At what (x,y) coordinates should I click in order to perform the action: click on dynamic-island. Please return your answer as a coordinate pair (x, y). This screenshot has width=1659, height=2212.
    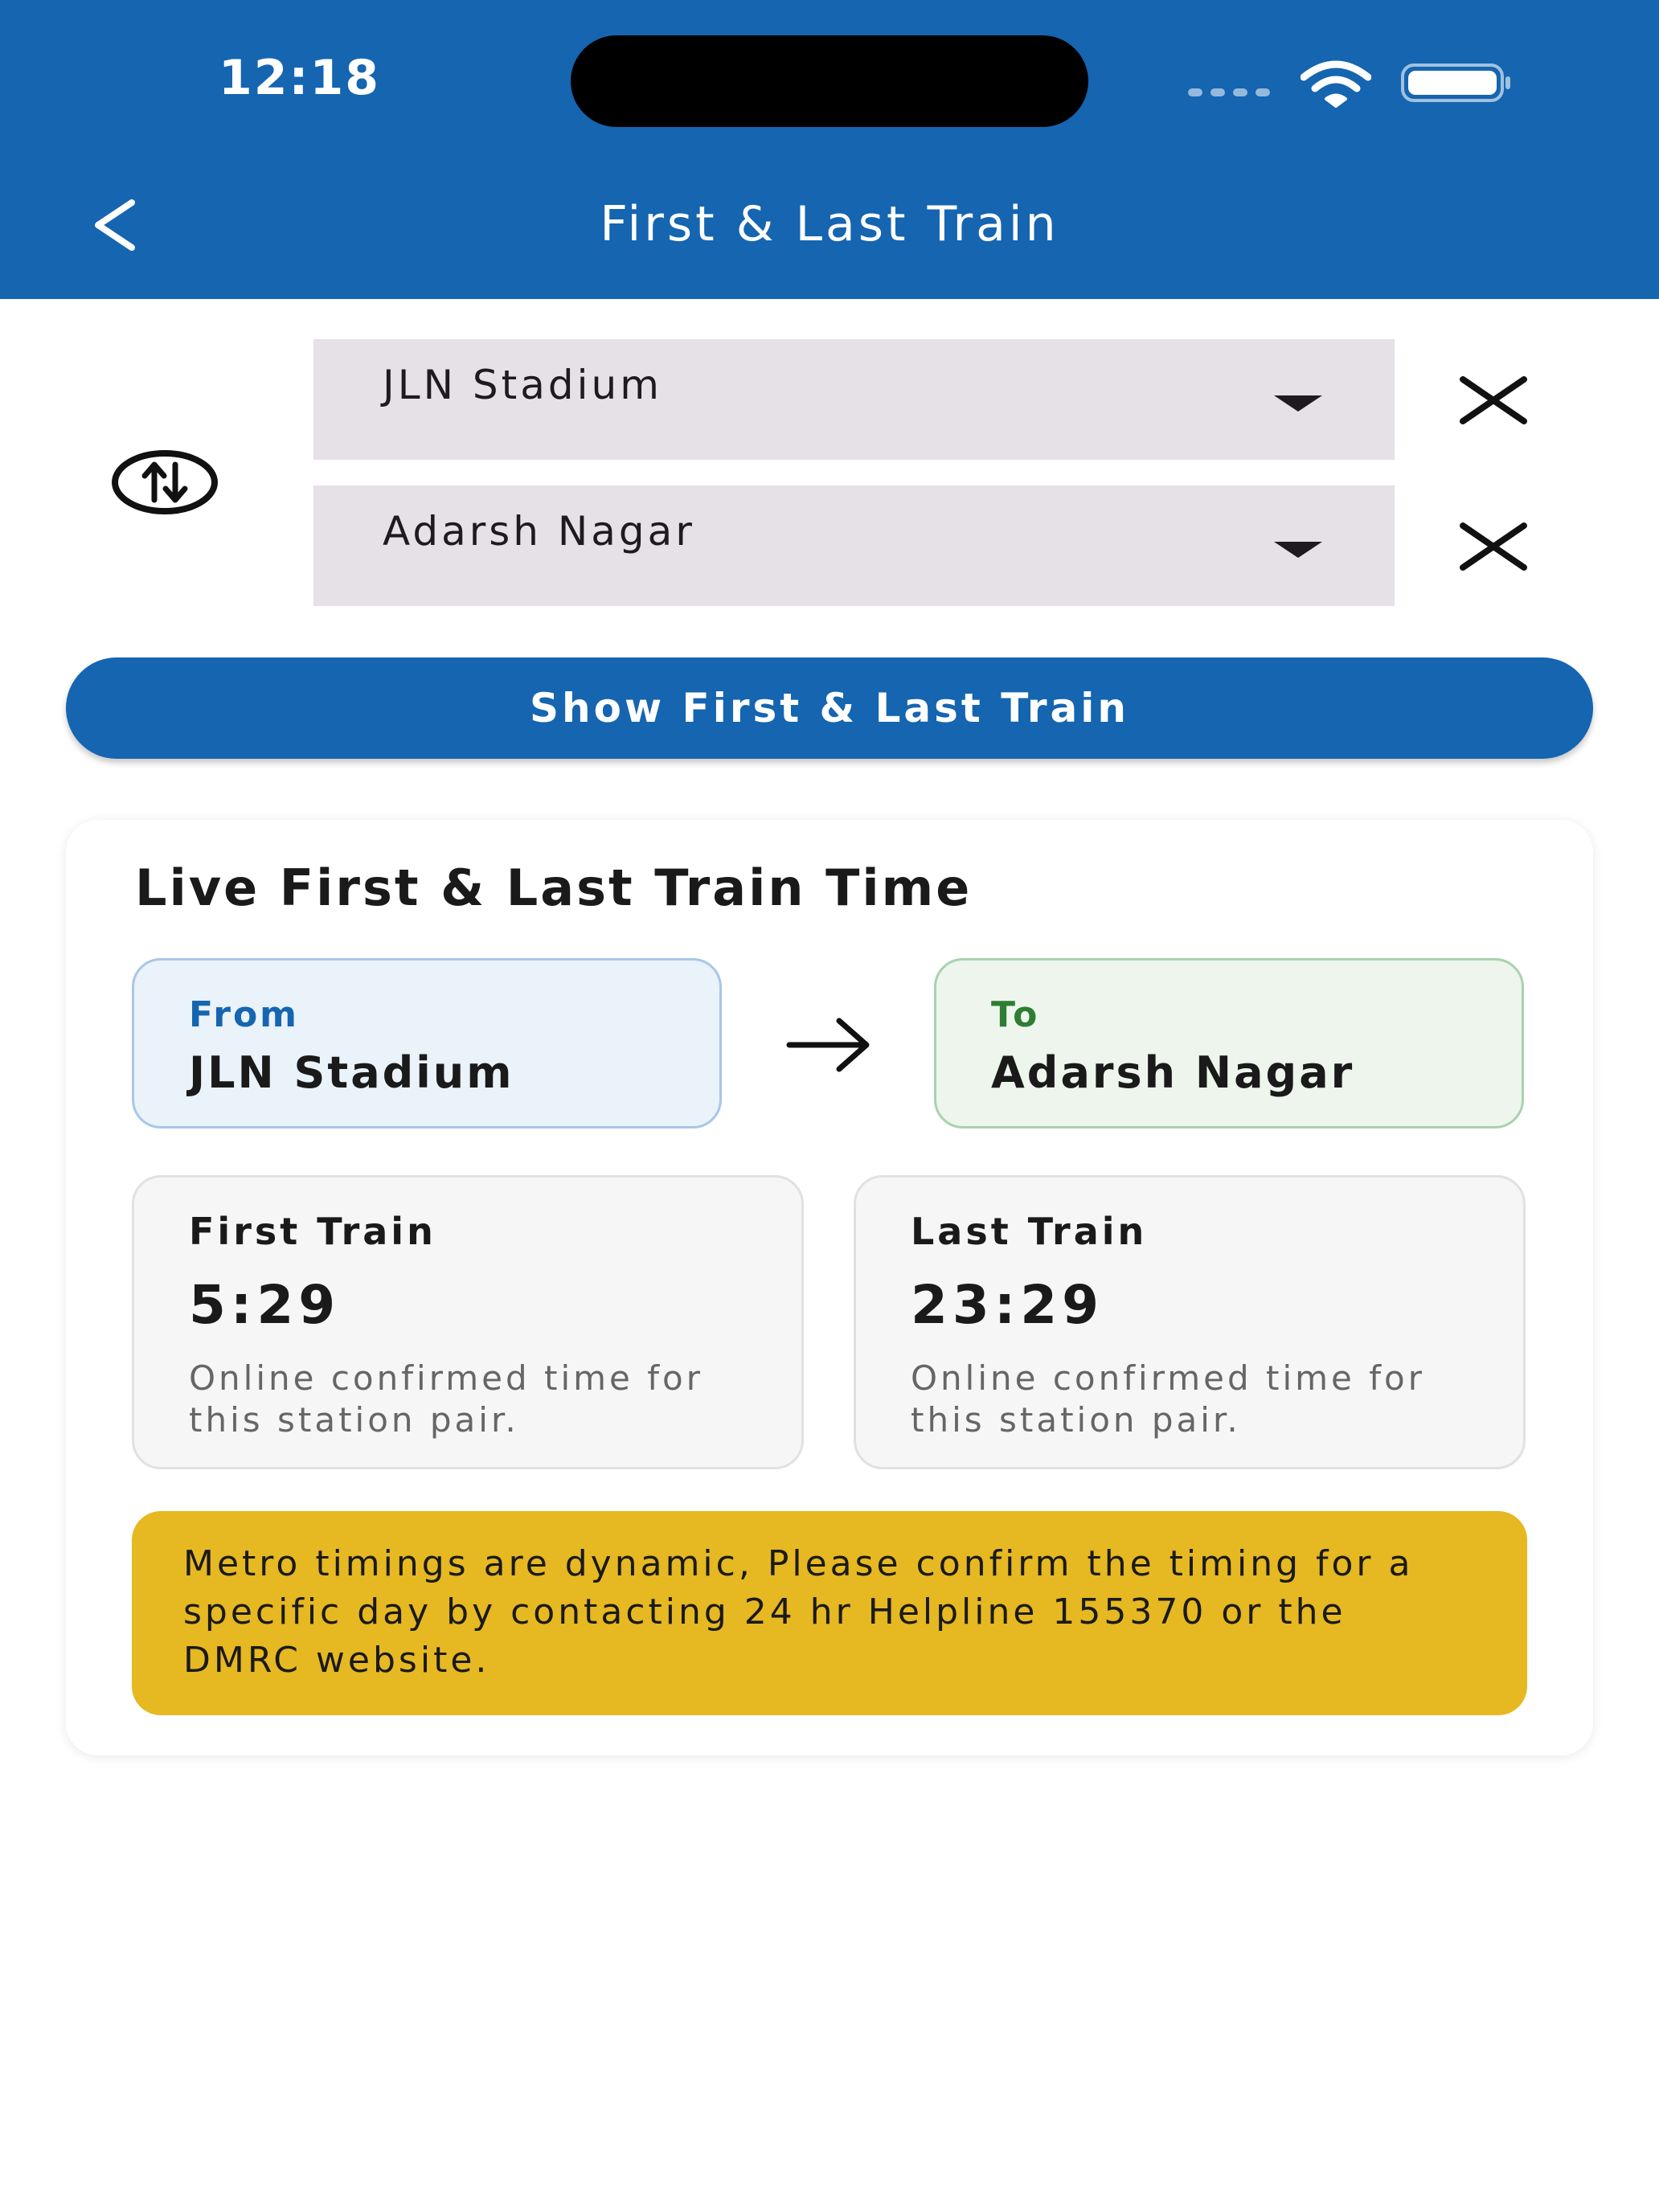
    Looking at the image, I should click on (829, 81).